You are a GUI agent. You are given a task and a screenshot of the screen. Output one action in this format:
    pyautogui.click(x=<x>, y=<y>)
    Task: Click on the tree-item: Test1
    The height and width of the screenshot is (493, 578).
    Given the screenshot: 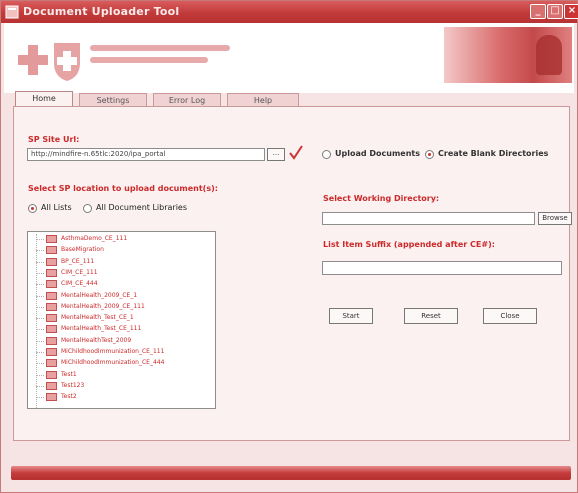 What is the action you would take?
    pyautogui.click(x=125, y=375)
    